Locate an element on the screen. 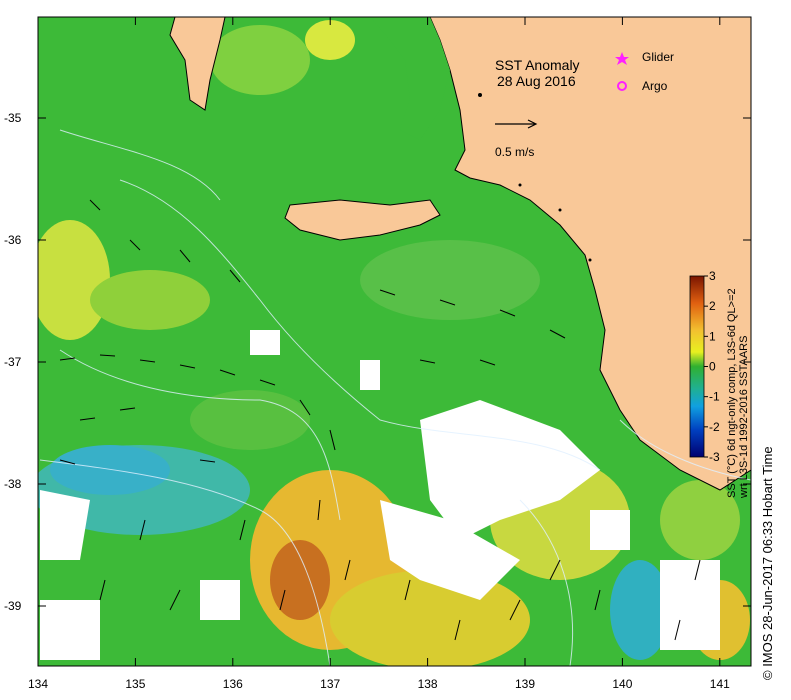  map-date: 28 Aug 2016 is located at coordinates (536, 81).